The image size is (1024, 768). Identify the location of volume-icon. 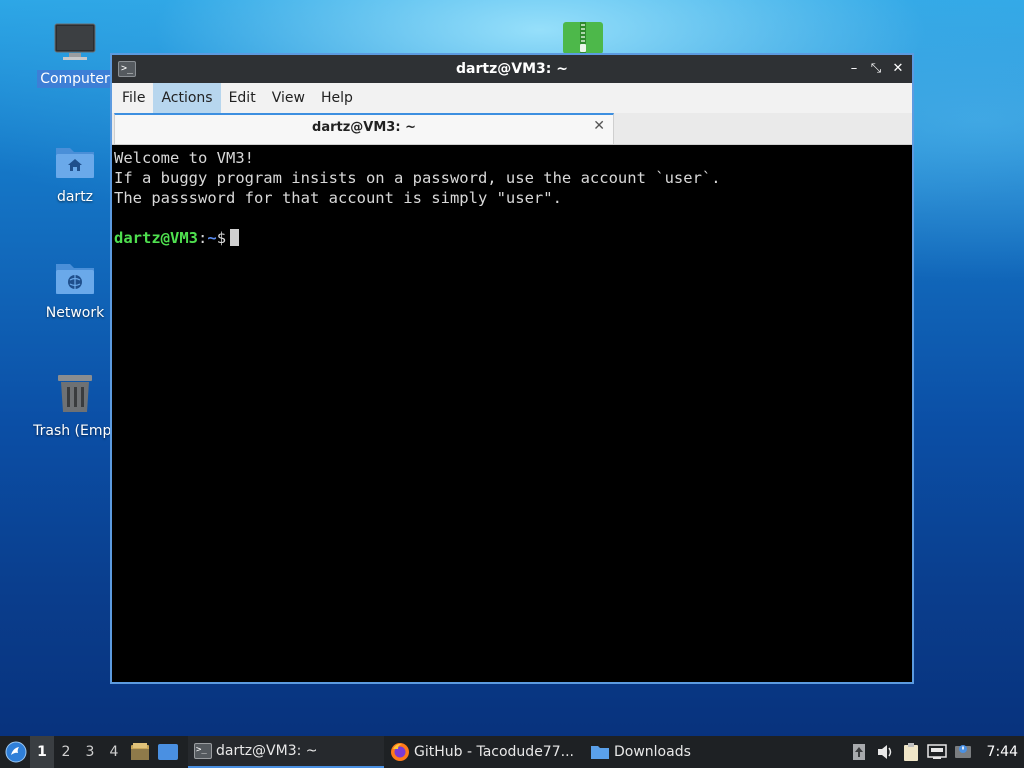
(885, 752).